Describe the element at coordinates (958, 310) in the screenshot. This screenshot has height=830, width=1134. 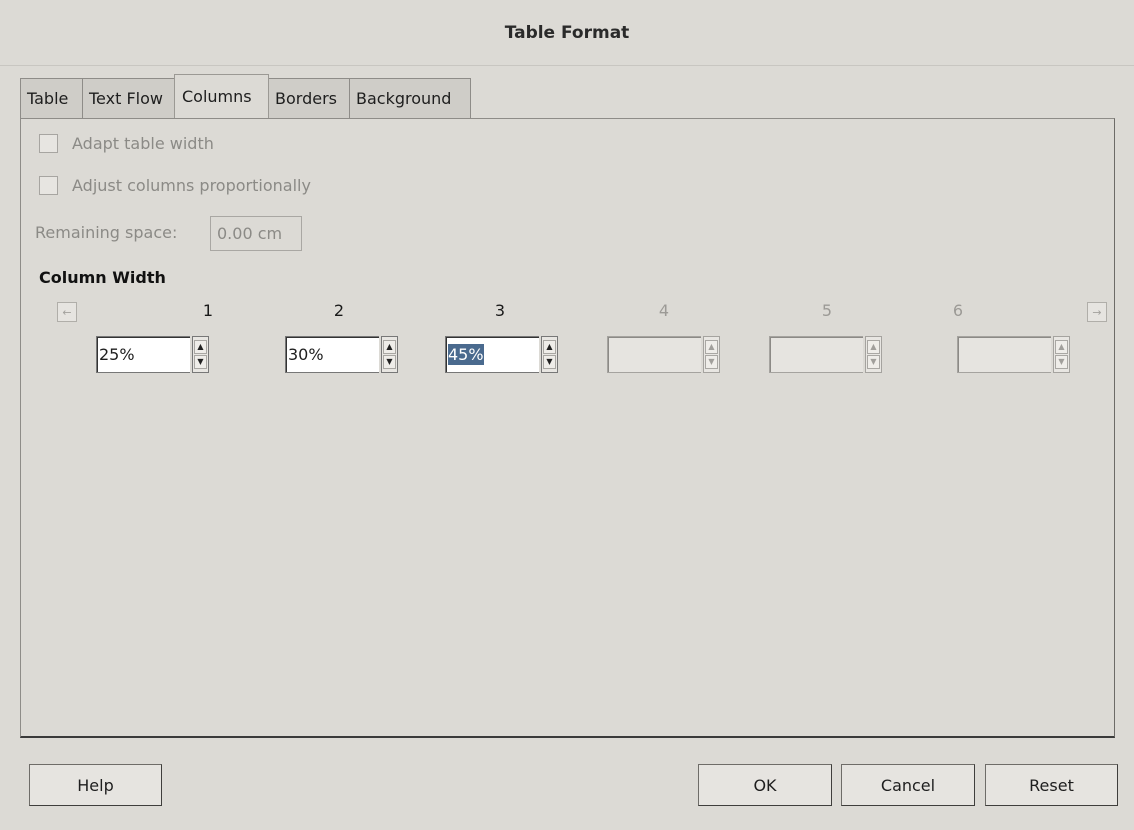
I see `column-number-6: 6` at that location.